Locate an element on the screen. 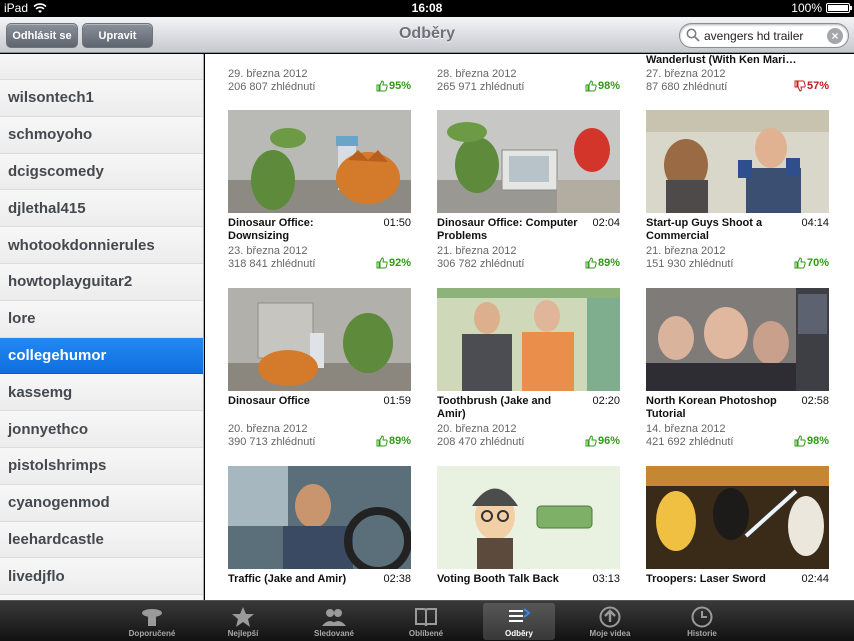 The width and height of the screenshot is (854, 641). video-card: Troopers: Laser Sword 02:44 is located at coordinates (737, 533).